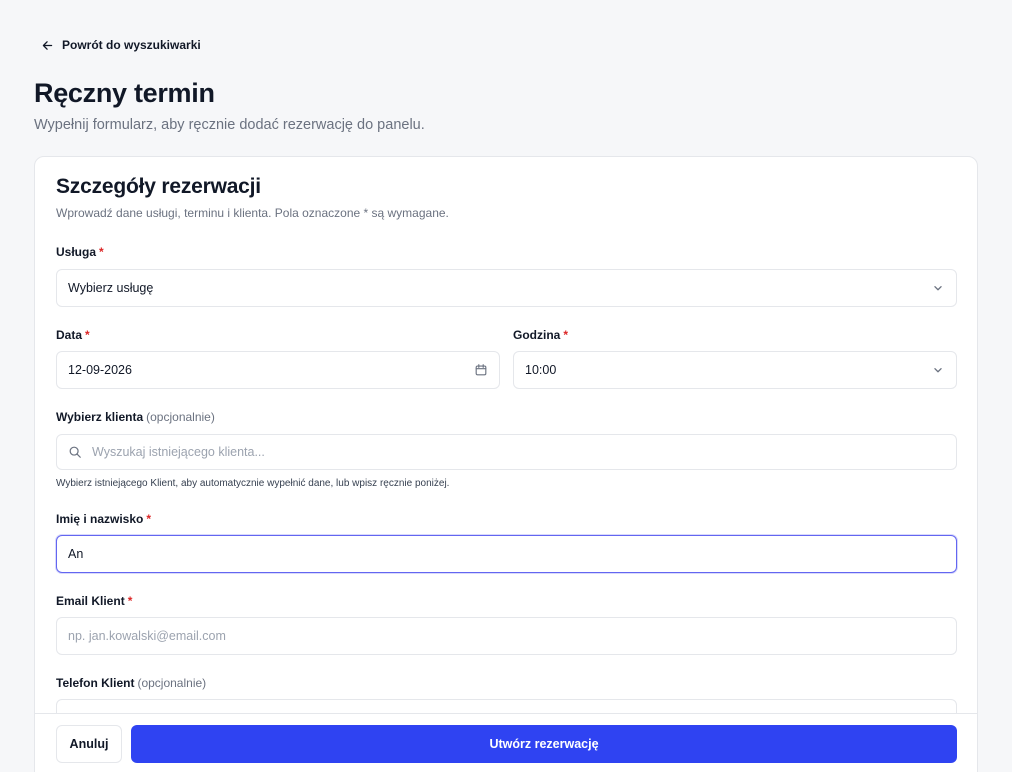 The image size is (1012, 772). Describe the element at coordinates (541, 370) in the screenshot. I see `time-select-value: 10:00` at that location.